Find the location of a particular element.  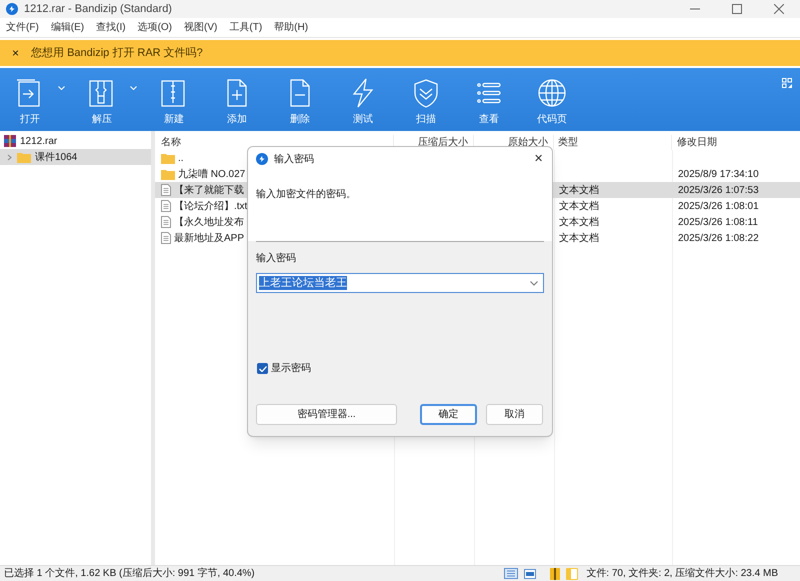

window-title: 1212.rar - Bandizip (Standard) is located at coordinates (98, 9).